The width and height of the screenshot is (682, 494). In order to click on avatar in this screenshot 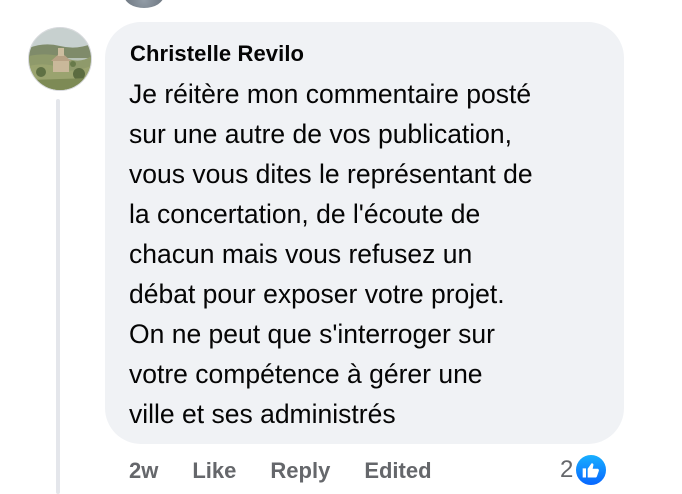, I will do `click(60, 59)`.